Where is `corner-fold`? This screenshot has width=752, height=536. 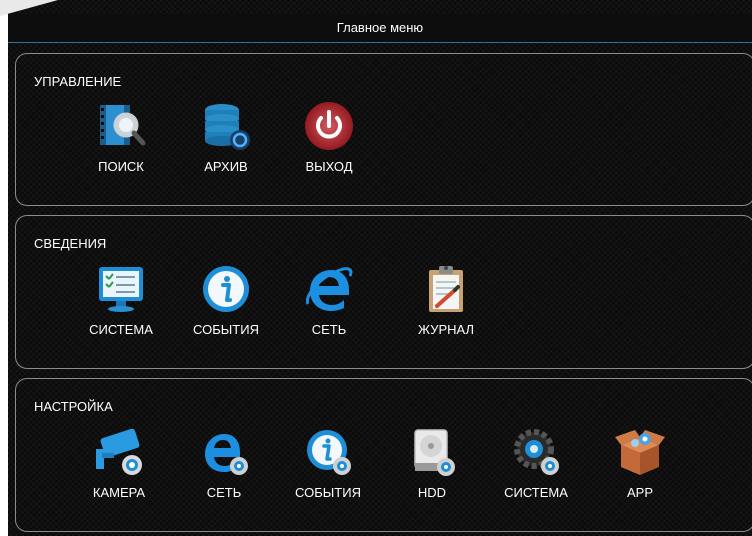 corner-fold is located at coordinates (29, 8).